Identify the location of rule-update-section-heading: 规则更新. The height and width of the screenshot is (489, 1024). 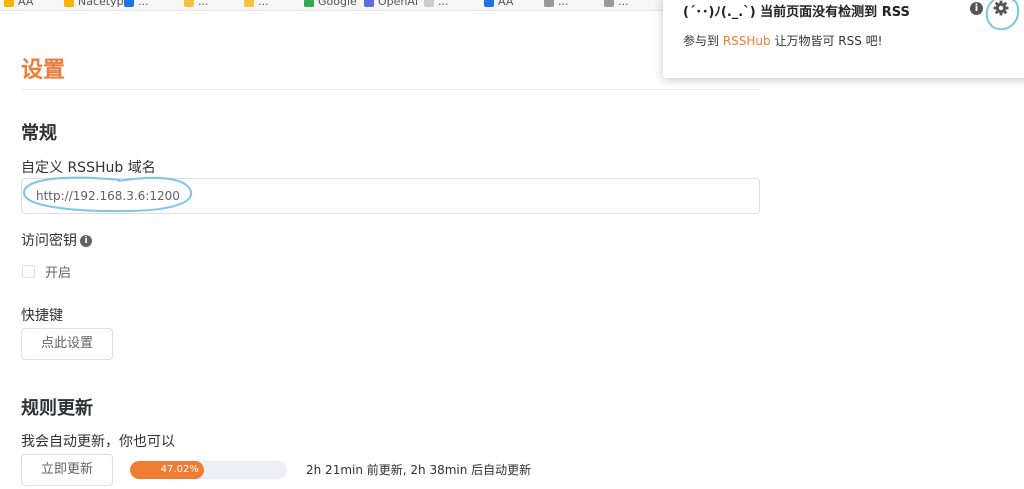
(57, 408).